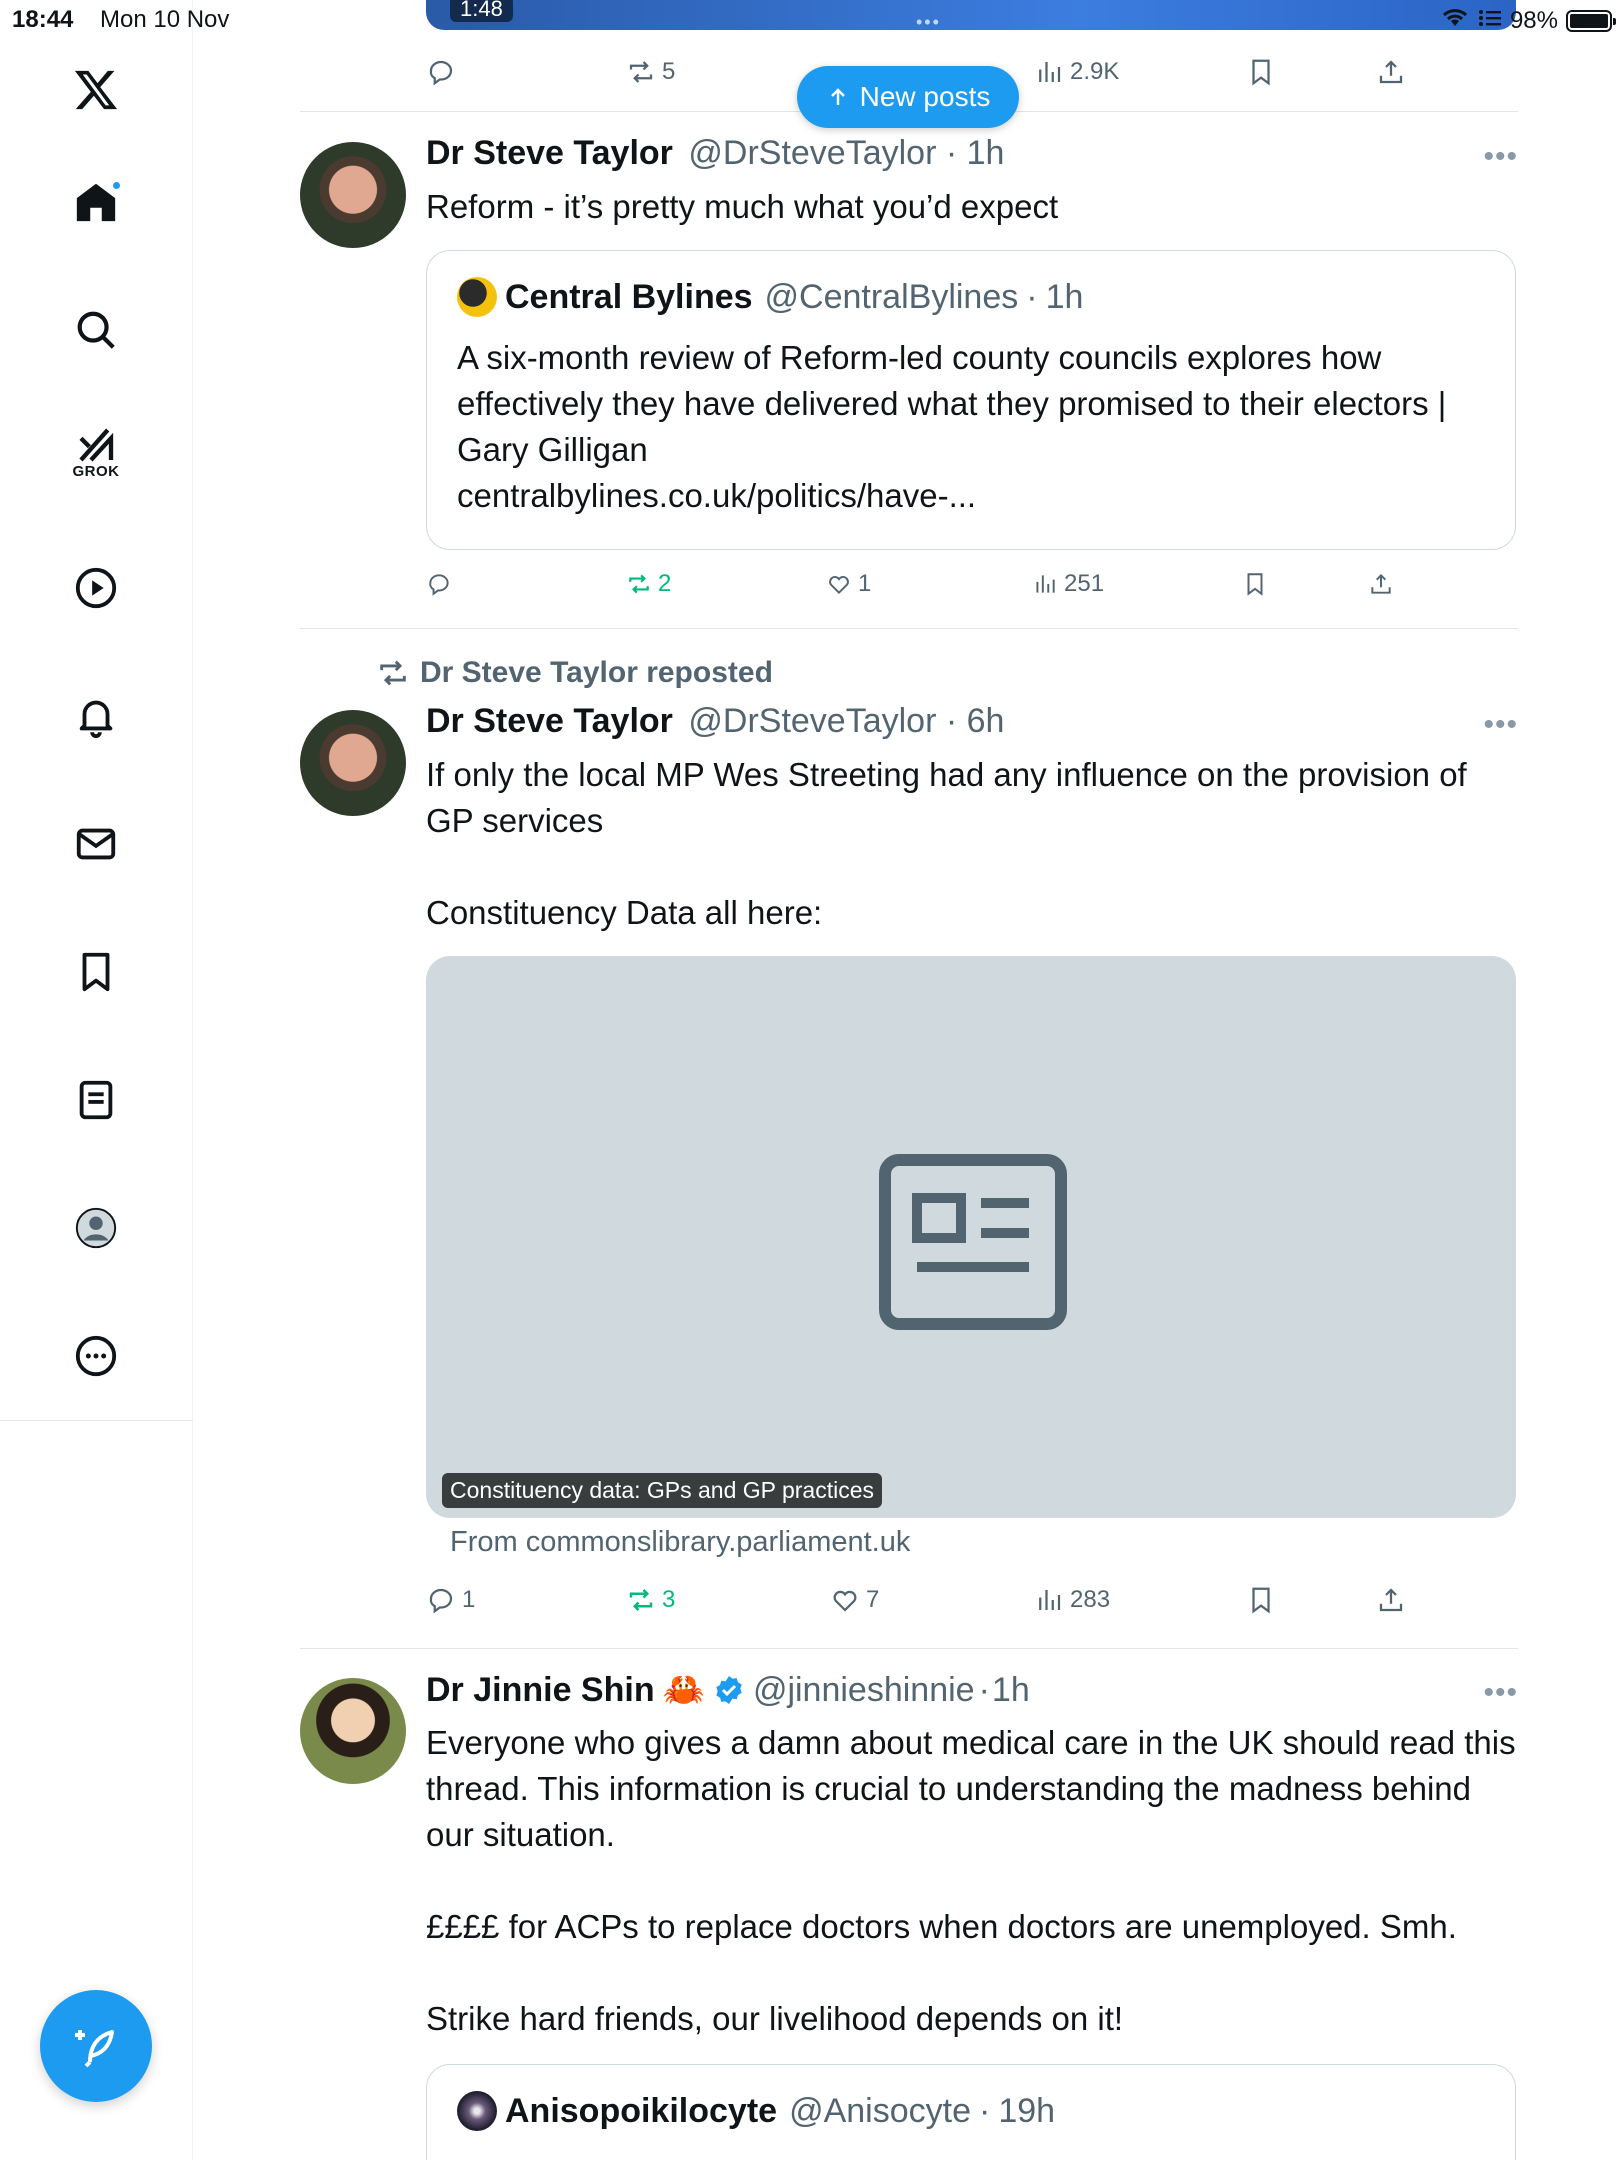 This screenshot has width=1620, height=2160. What do you see at coordinates (596, 673) in the screenshot?
I see `repost-label: Dr Steve Taylor reposted` at bounding box center [596, 673].